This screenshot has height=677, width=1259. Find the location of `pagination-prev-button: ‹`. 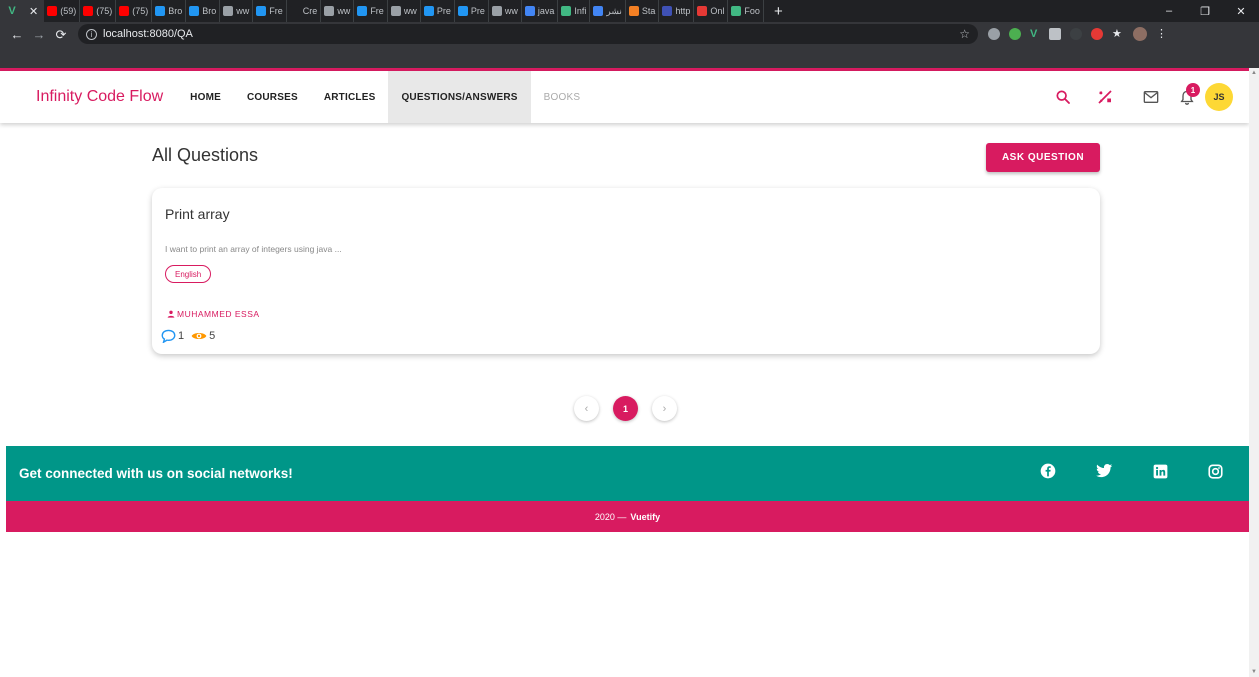

pagination-prev-button: ‹ is located at coordinates (586, 408).